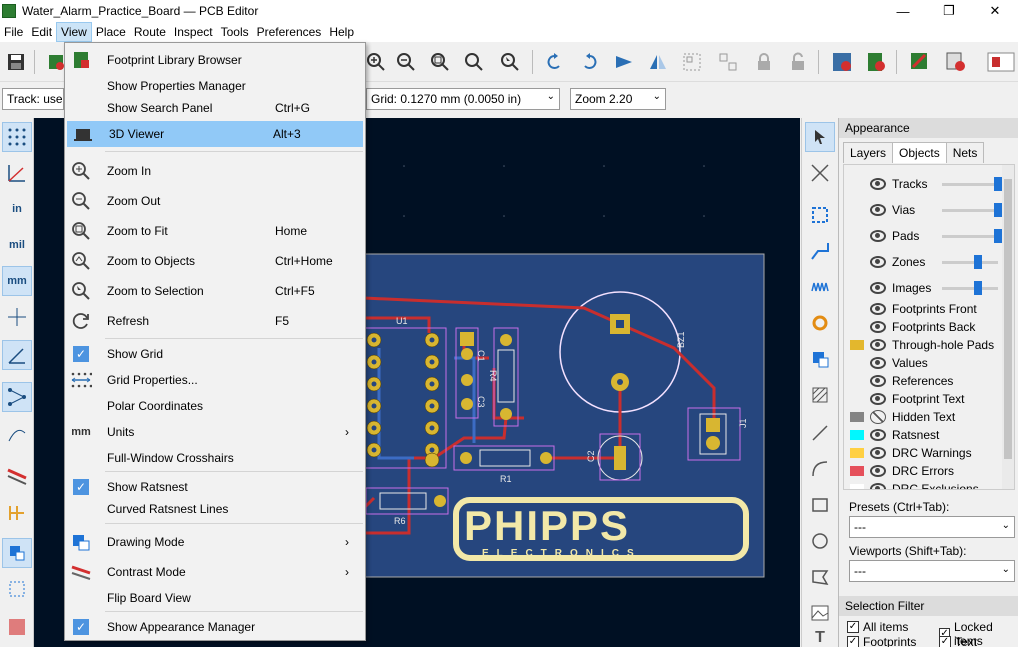  Describe the element at coordinates (17, 627) in the screenshot. I see `zone-fill-icon` at that location.